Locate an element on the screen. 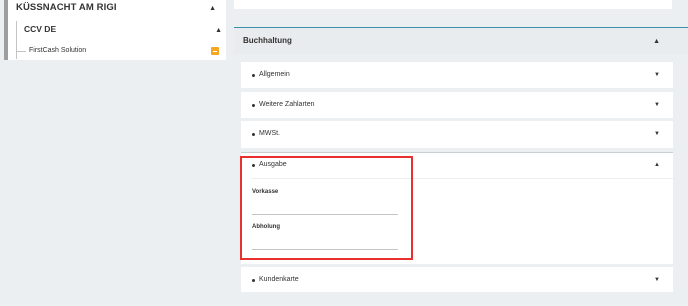 The width and height of the screenshot is (688, 306). panel-label: MWSt. is located at coordinates (269, 133).